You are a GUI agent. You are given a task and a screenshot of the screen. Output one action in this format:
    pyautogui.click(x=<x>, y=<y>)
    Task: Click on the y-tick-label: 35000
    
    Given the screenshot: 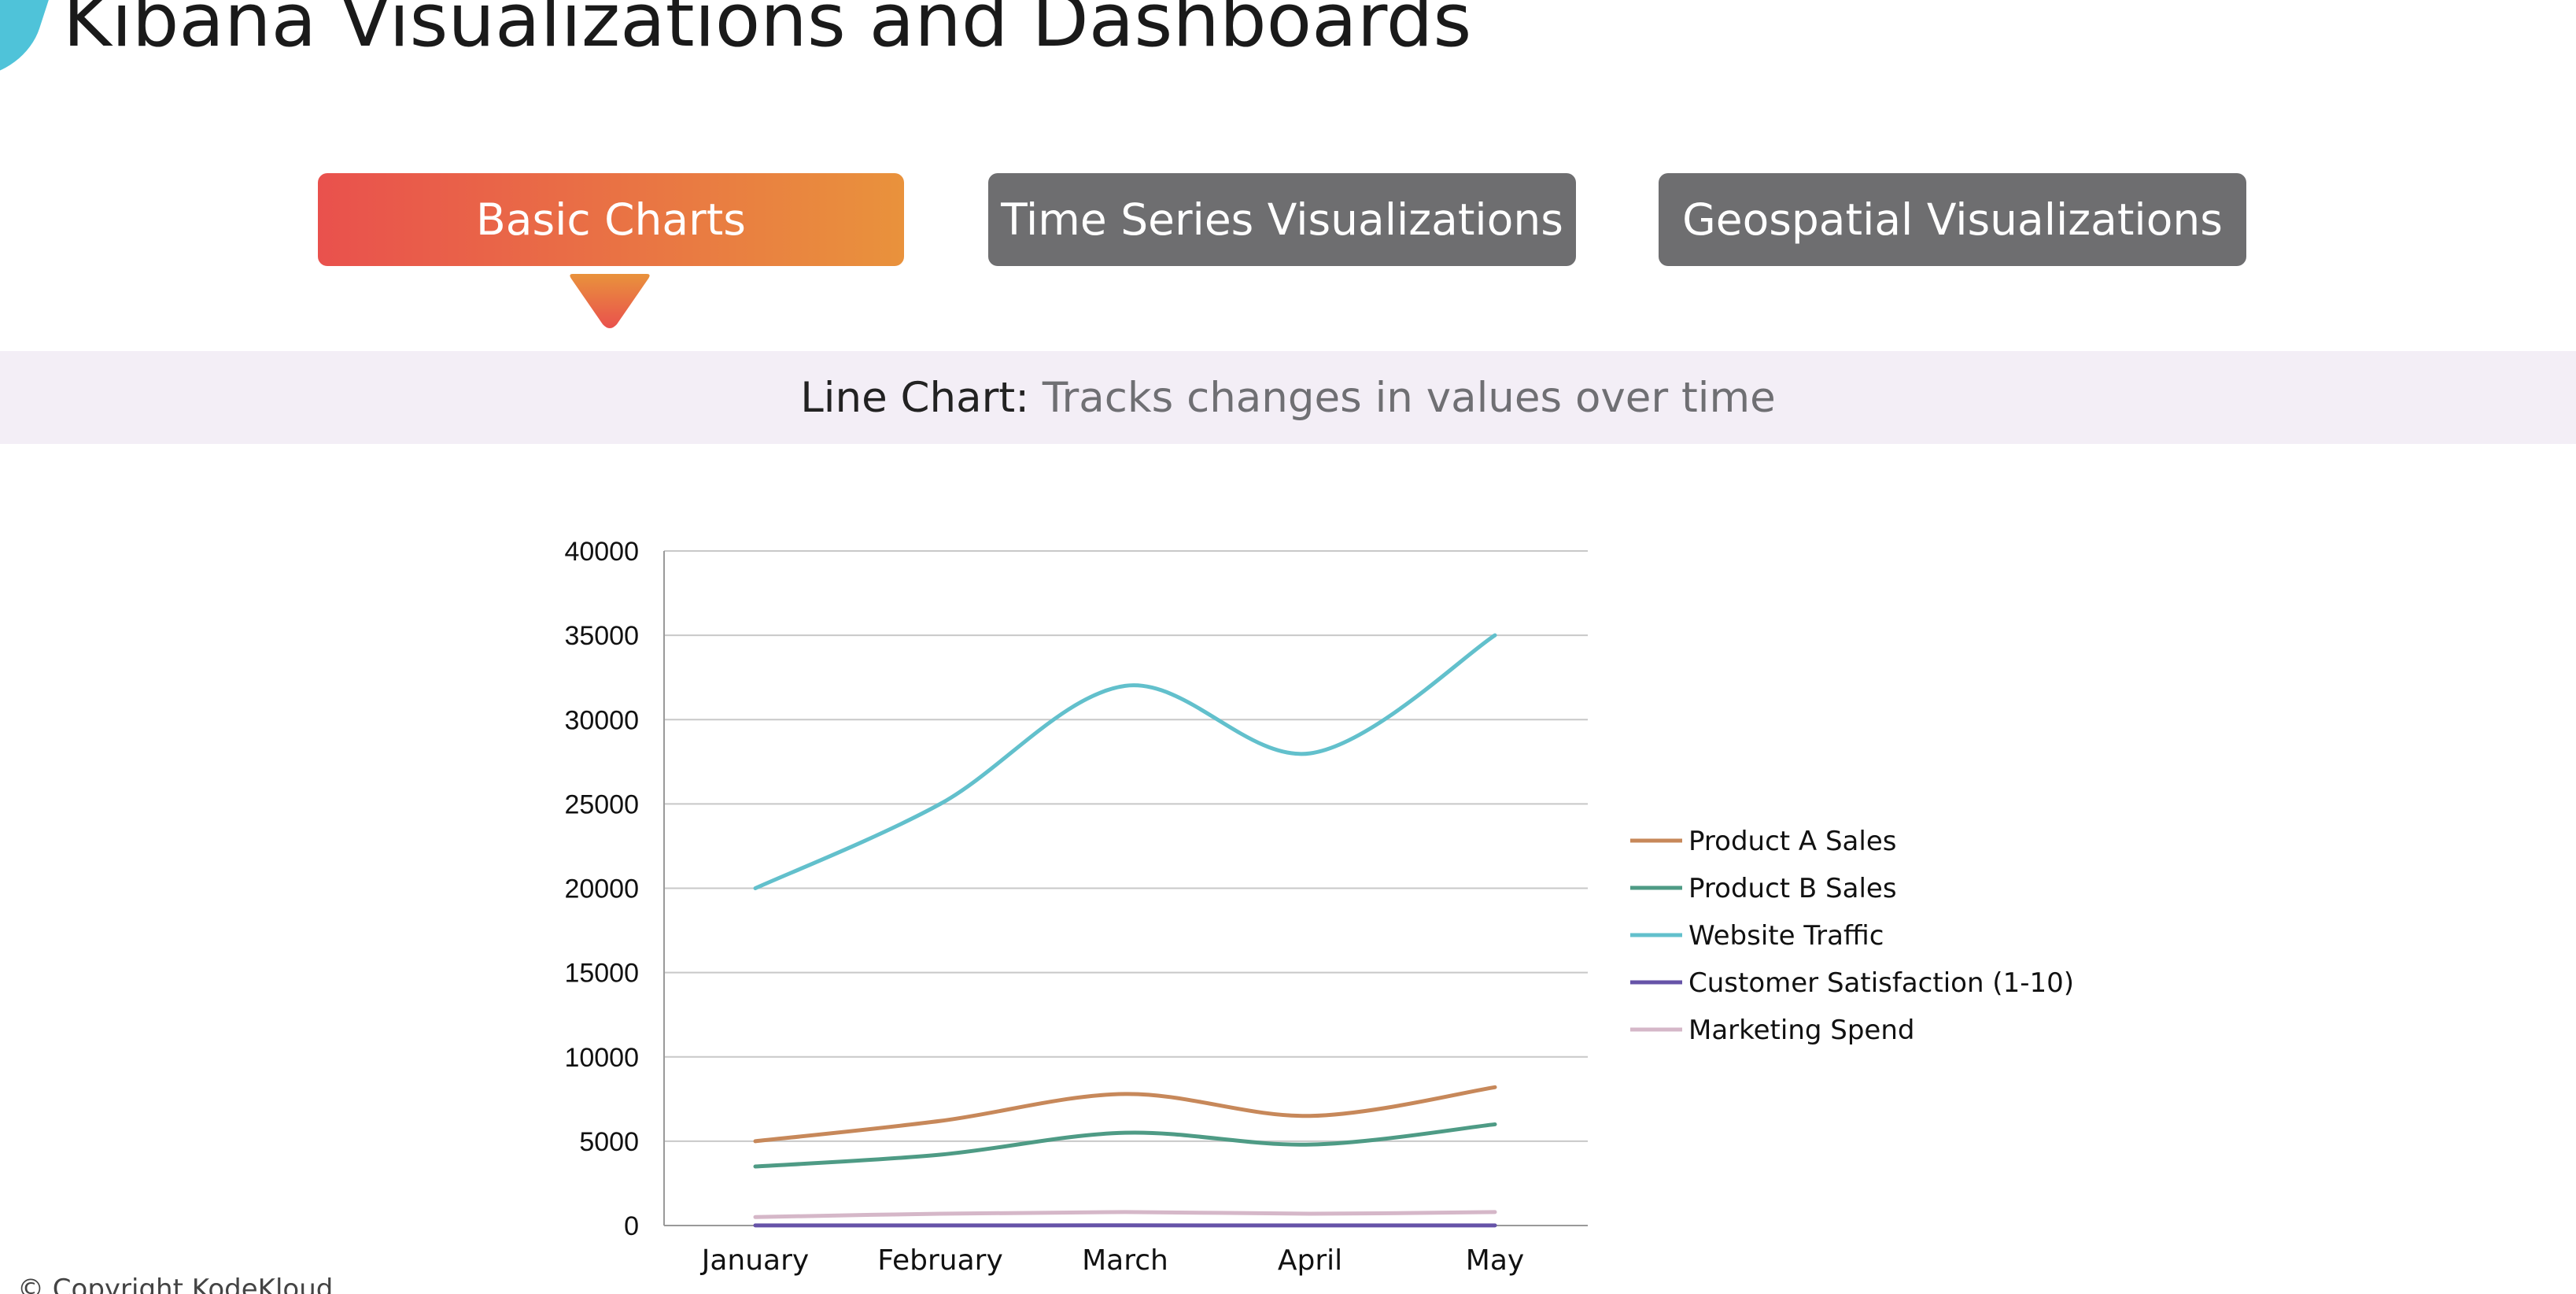 What is the action you would take?
    pyautogui.click(x=601, y=636)
    